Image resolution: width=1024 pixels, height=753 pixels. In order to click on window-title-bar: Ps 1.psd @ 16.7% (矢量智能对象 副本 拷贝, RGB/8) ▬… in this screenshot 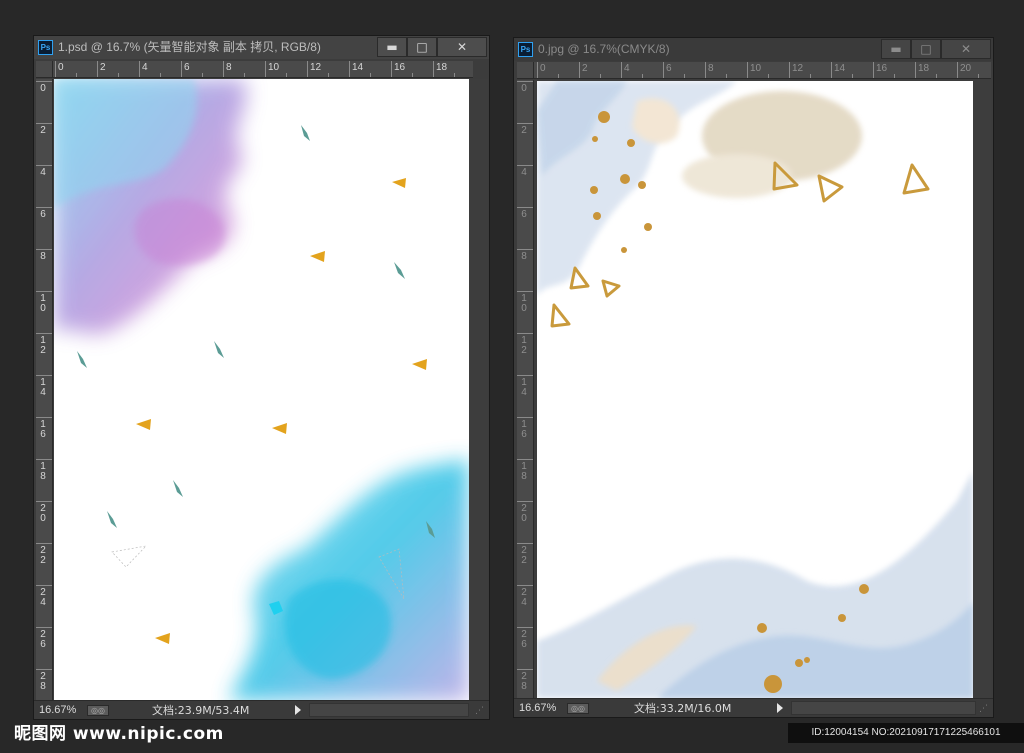, I will do `click(261, 47)`.